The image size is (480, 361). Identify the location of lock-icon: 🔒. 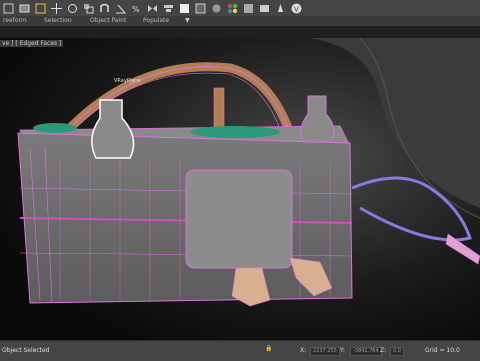
(268, 348).